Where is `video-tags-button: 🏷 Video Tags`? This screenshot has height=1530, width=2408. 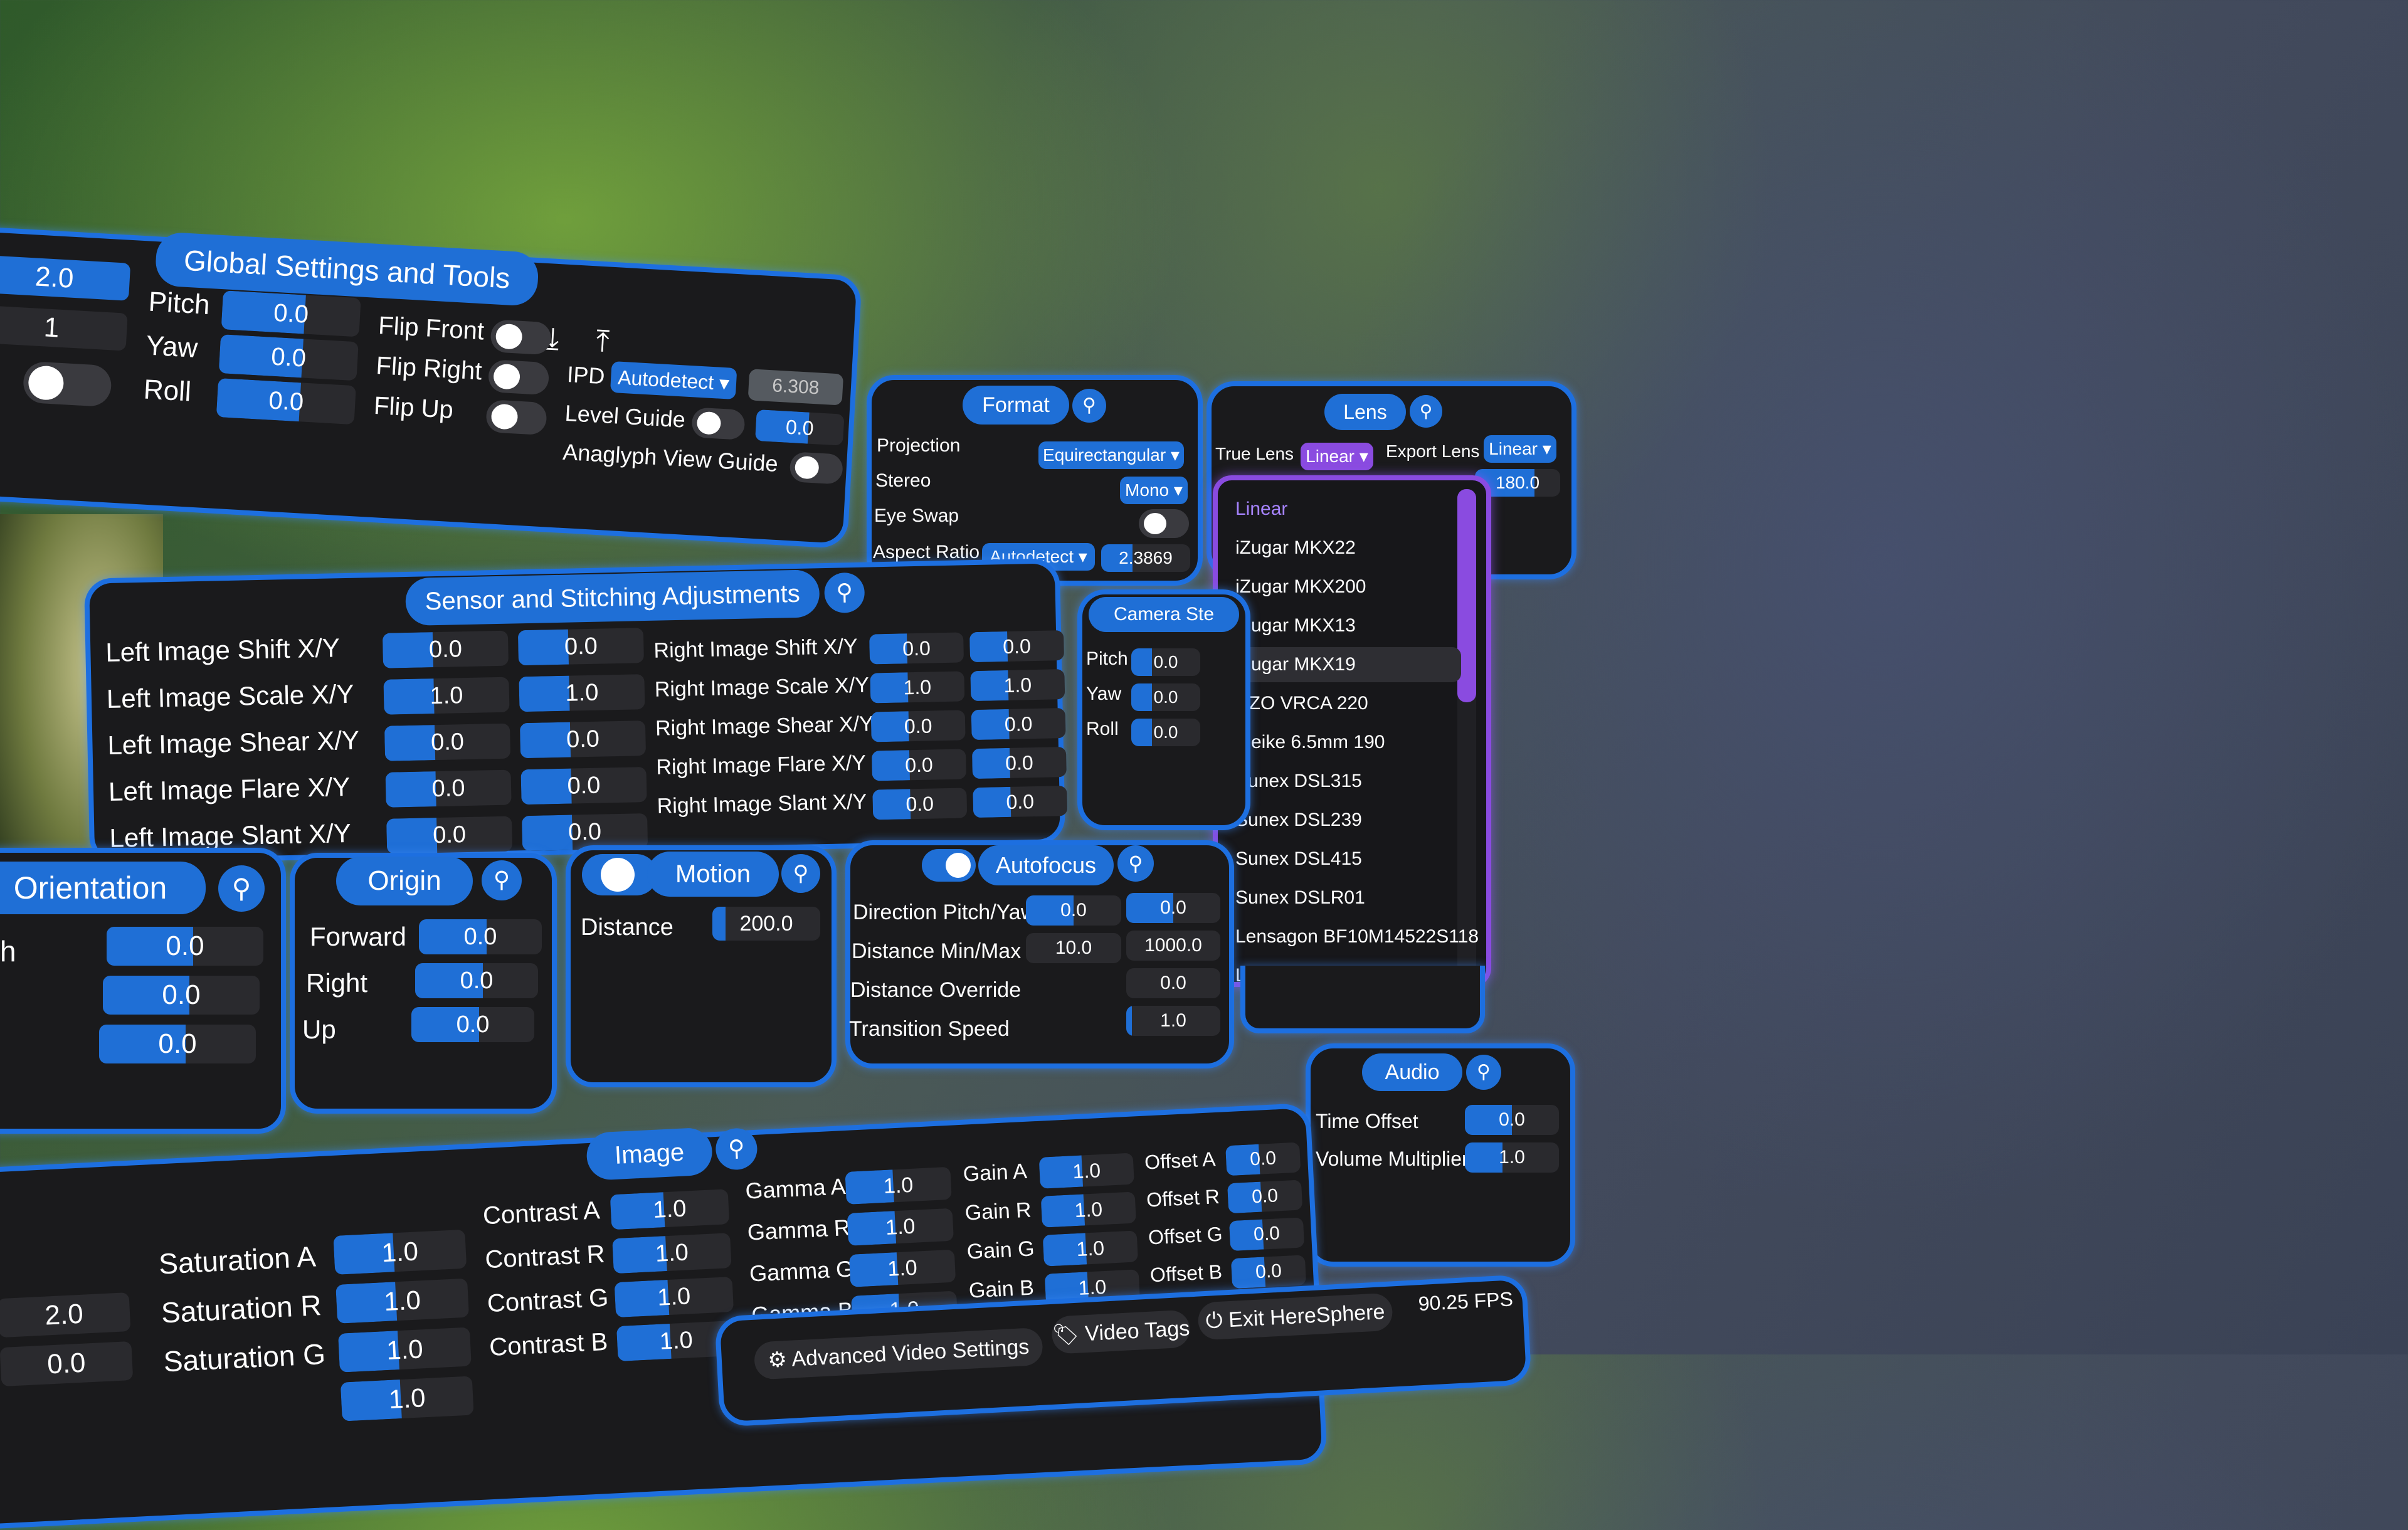 video-tags-button: 🏷 Video Tags is located at coordinates (1121, 1331).